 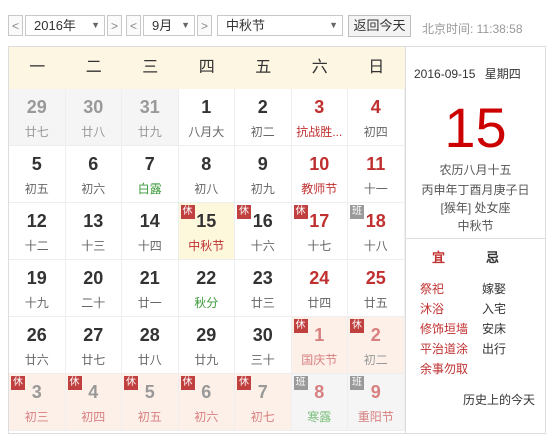 What do you see at coordinates (467, 73) in the screenshot?
I see `selected-date: 2016-09-15 星期四` at bounding box center [467, 73].